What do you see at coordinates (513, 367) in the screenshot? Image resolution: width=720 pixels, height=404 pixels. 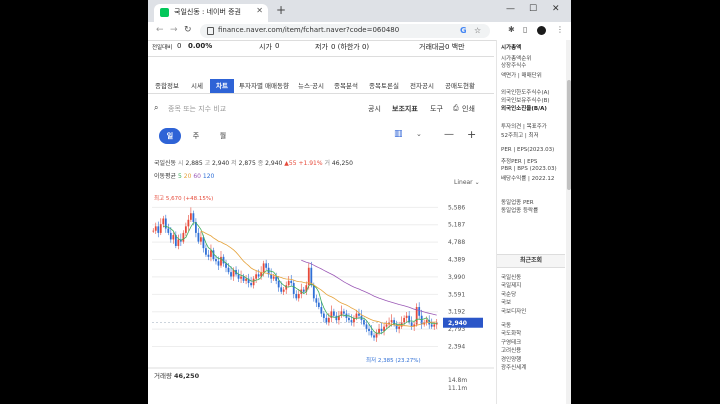 I see `recent-item: 광주신세계` at bounding box center [513, 367].